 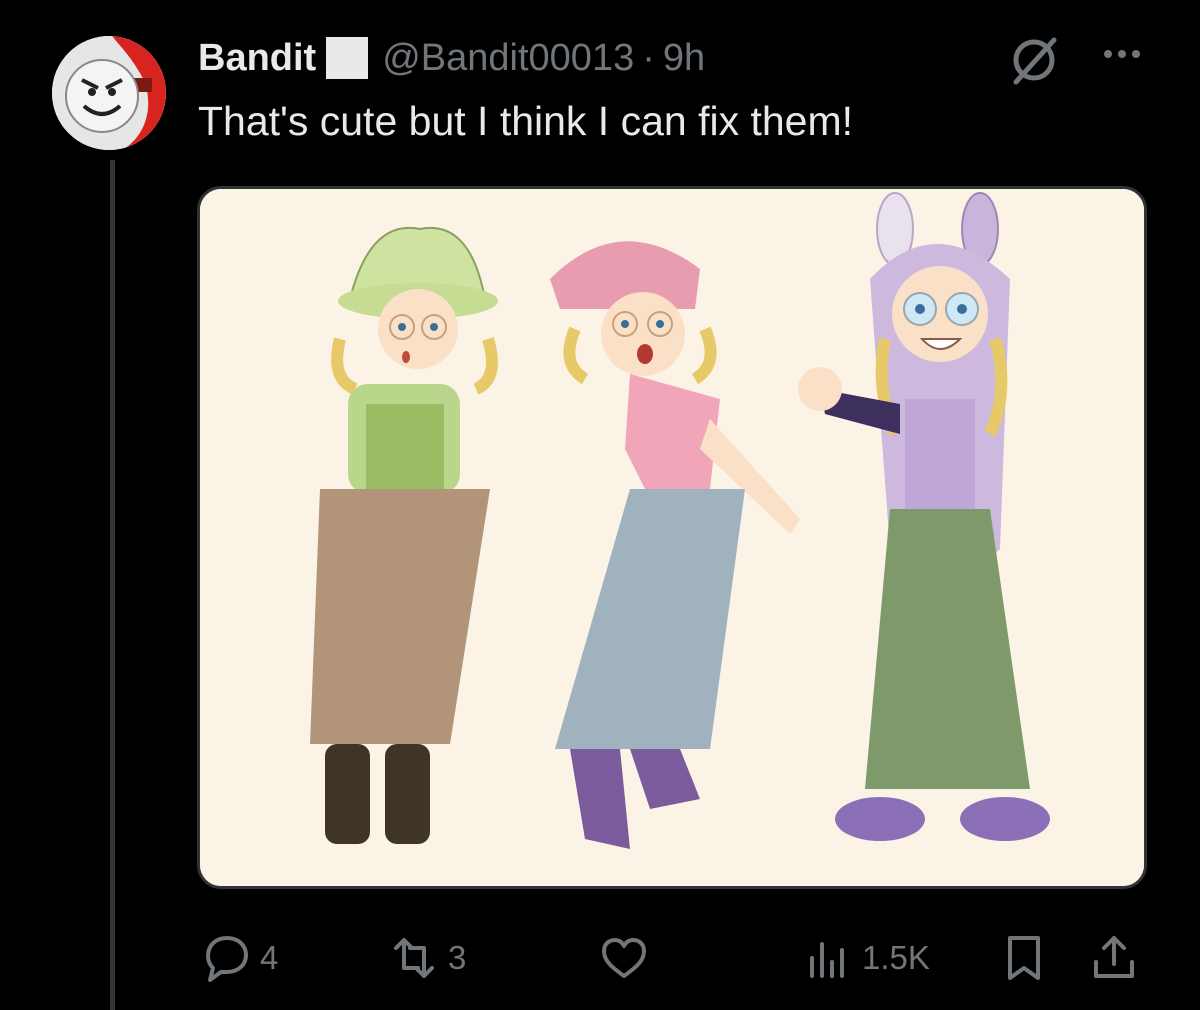 I want to click on avatar-image, so click(x=109, y=93).